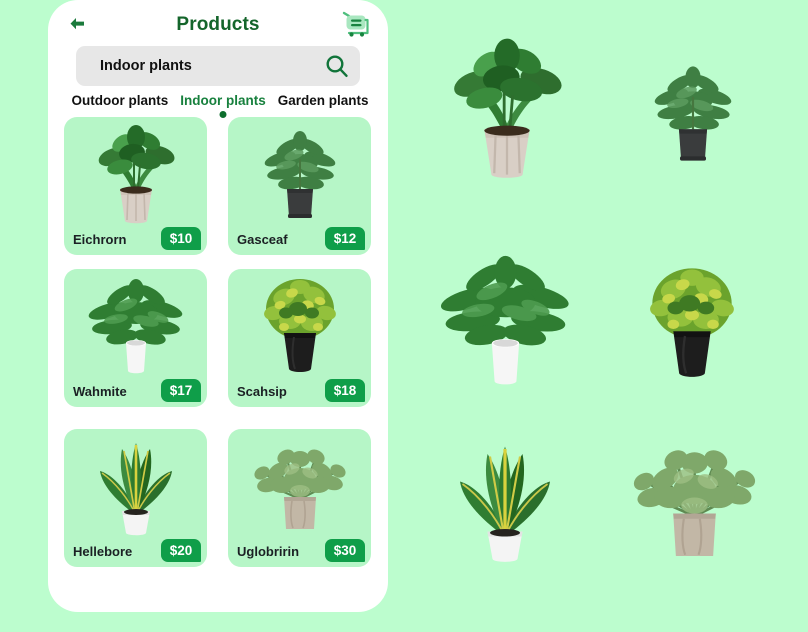  What do you see at coordinates (181, 390) in the screenshot?
I see `product-price-badge: $17` at bounding box center [181, 390].